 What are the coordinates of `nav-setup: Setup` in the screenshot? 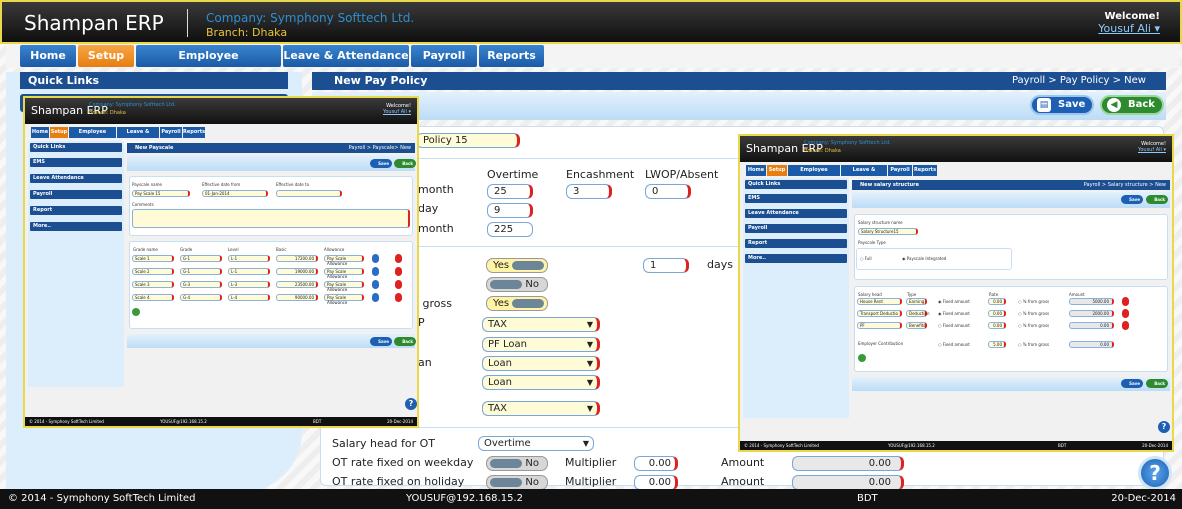 It's located at (106, 56).